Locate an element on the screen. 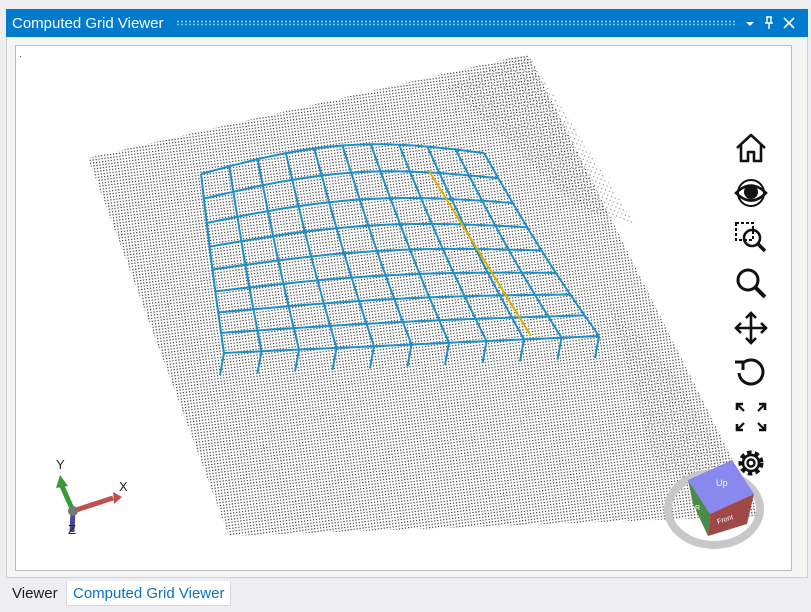 The width and height of the screenshot is (811, 612). axis-triad: X Y Z is located at coordinates (92, 497).